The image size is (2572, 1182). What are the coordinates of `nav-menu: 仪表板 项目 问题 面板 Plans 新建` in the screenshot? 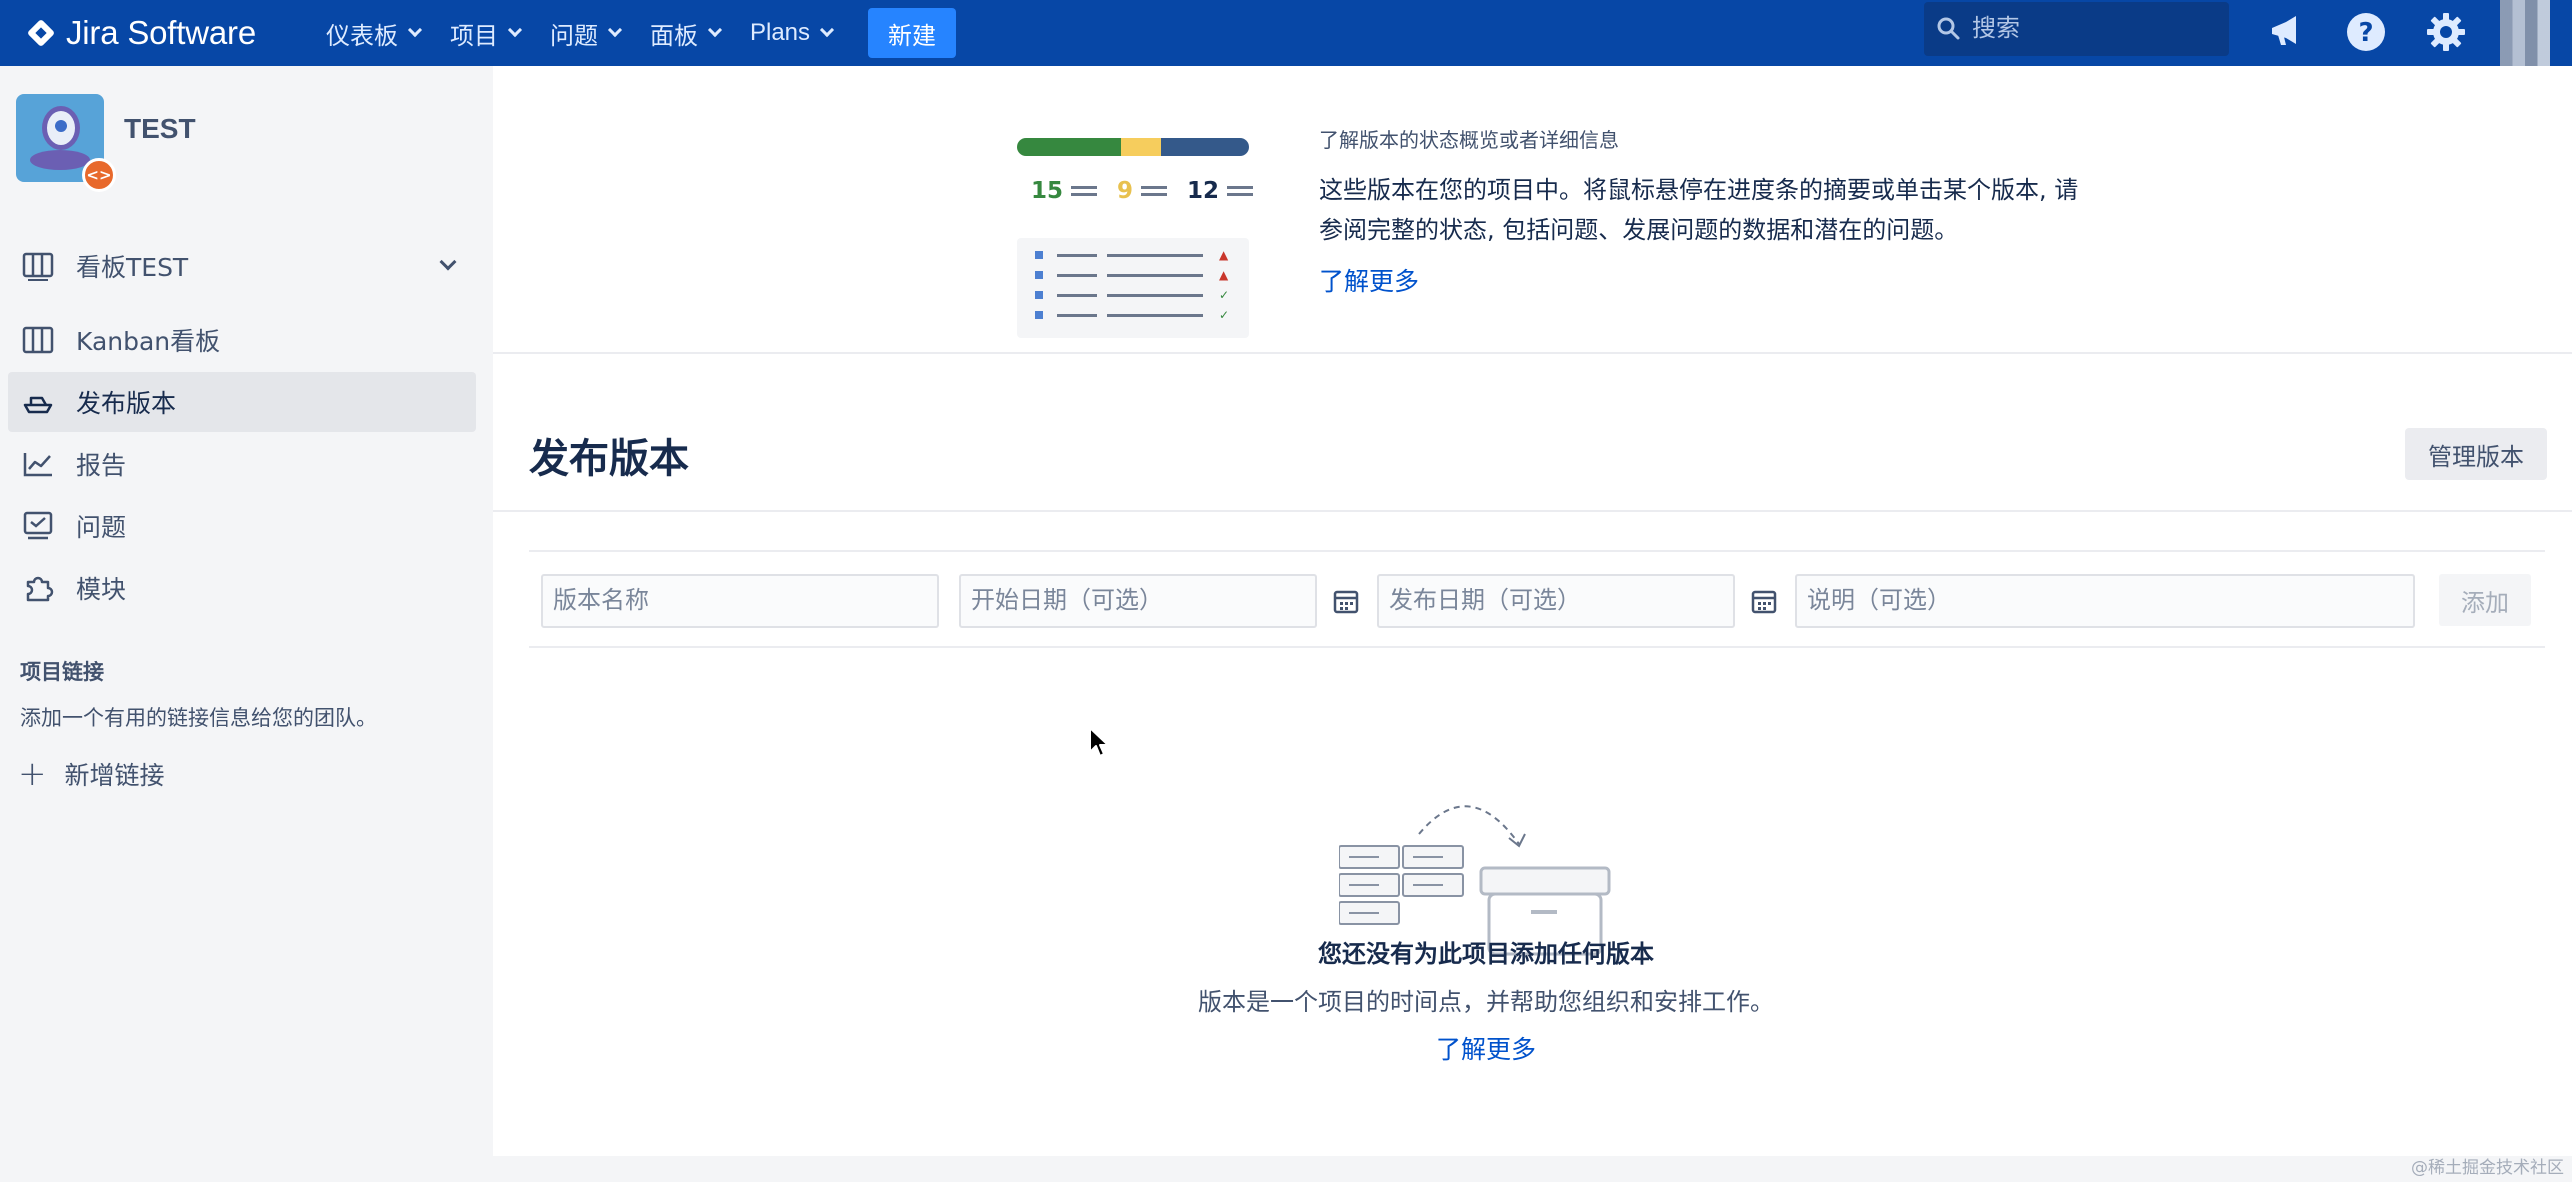 It's located at (641, 33).